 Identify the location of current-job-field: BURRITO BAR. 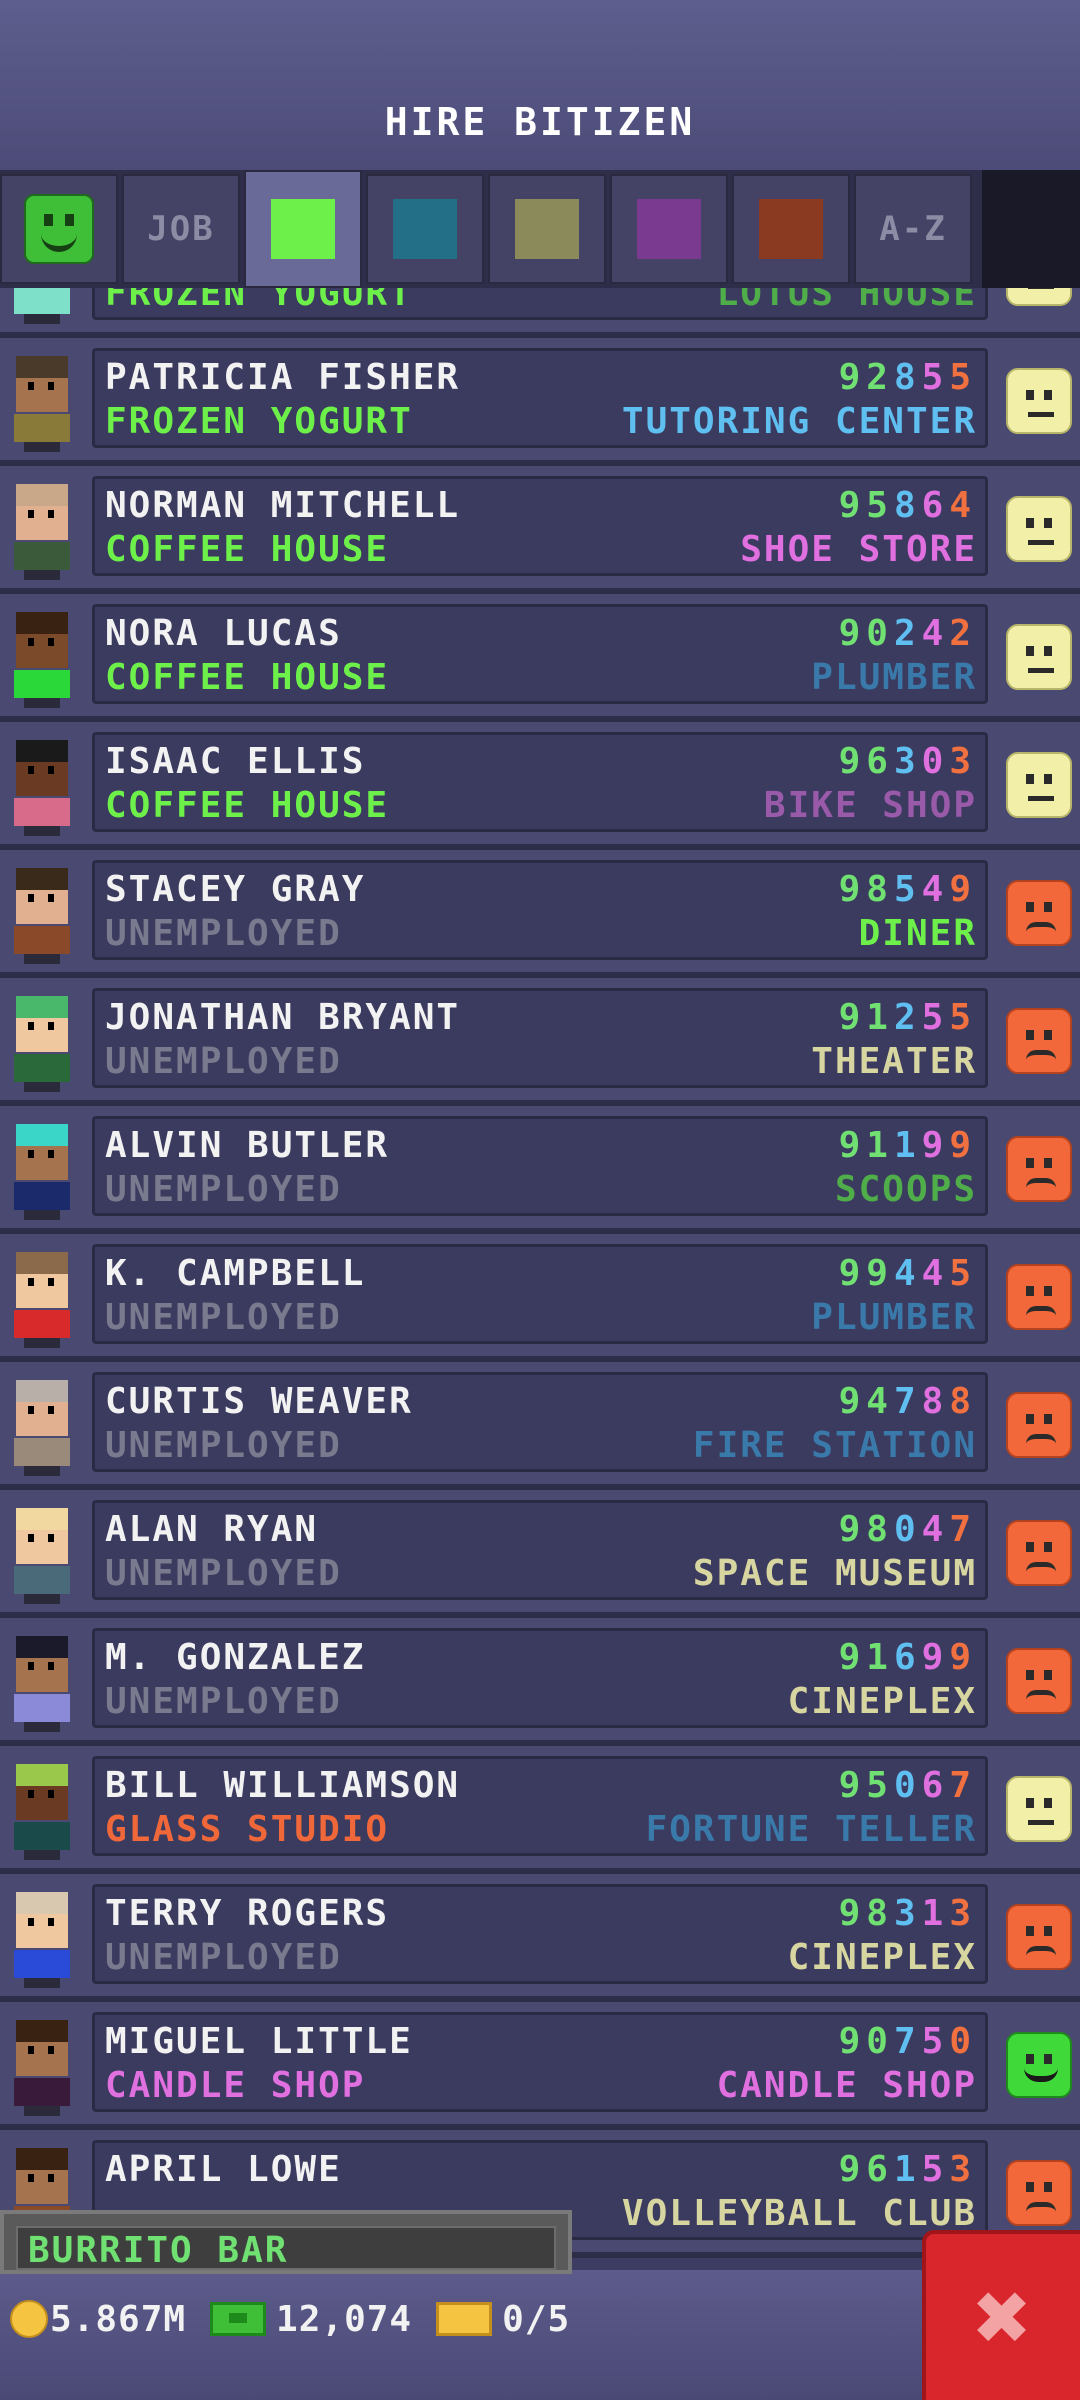
(286, 2248).